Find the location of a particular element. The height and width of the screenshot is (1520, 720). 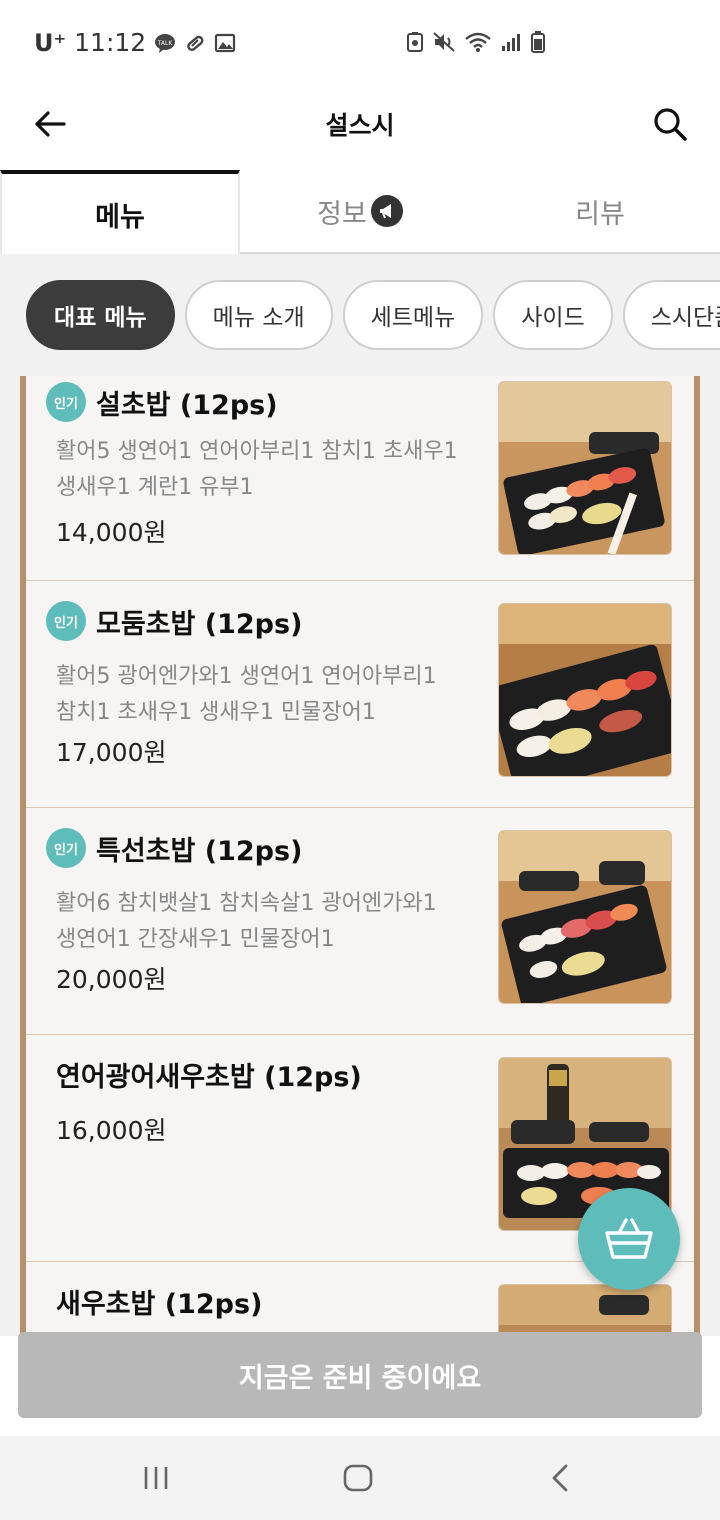

system-nav-bar is located at coordinates (360, 1478).